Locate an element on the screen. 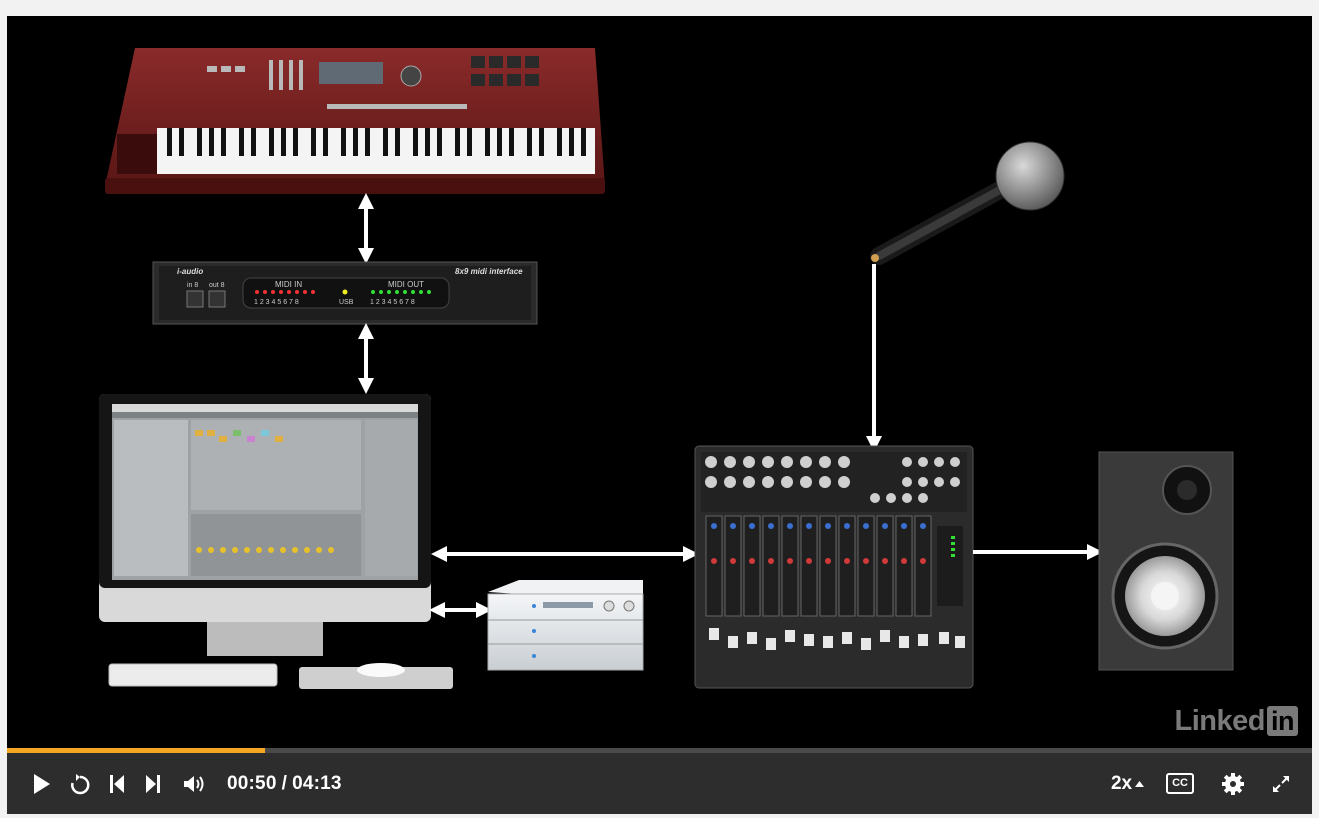 The image size is (1319, 818). settings-button is located at coordinates (1233, 784).